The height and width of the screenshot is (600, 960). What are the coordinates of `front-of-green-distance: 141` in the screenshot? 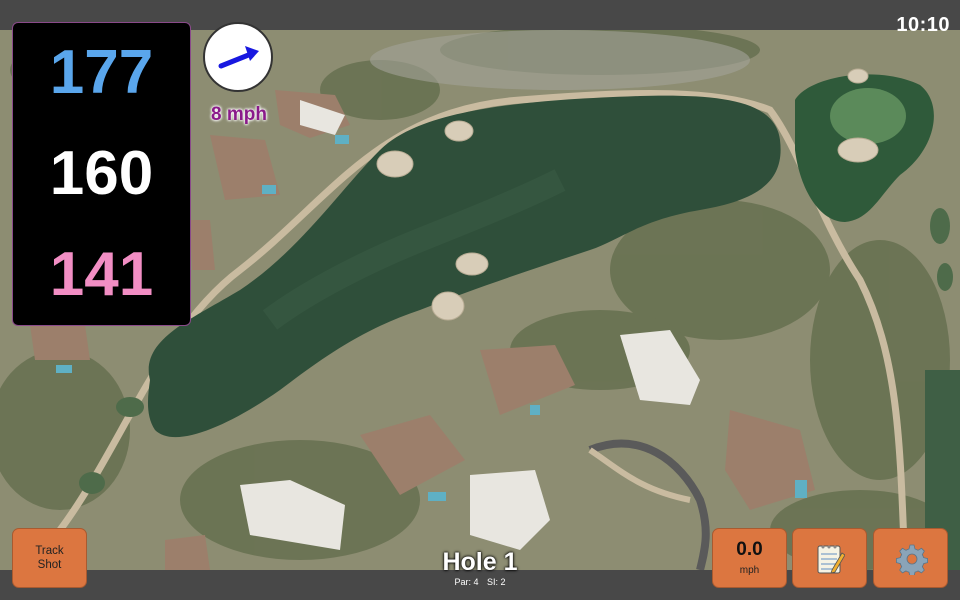 It's located at (101, 274).